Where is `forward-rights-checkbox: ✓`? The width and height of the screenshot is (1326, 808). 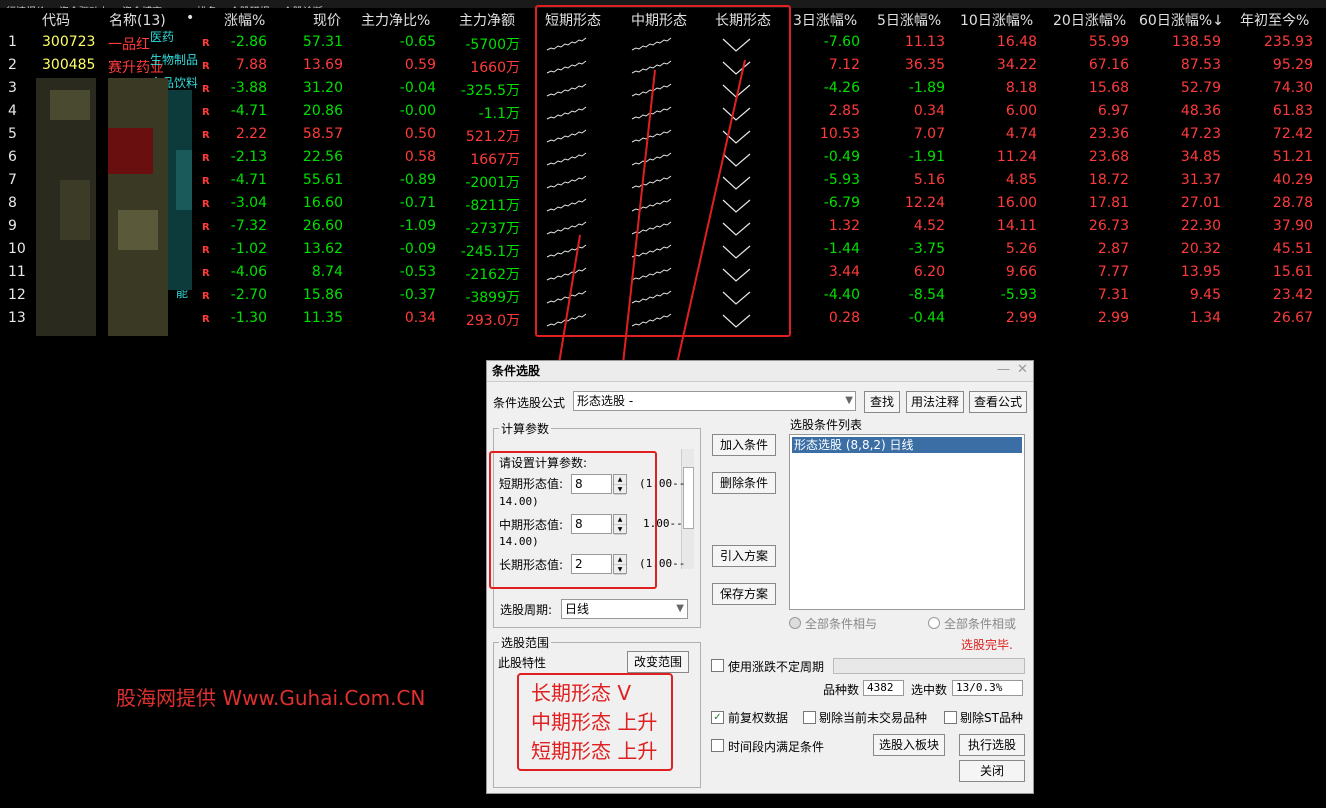 forward-rights-checkbox: ✓ is located at coordinates (717, 717).